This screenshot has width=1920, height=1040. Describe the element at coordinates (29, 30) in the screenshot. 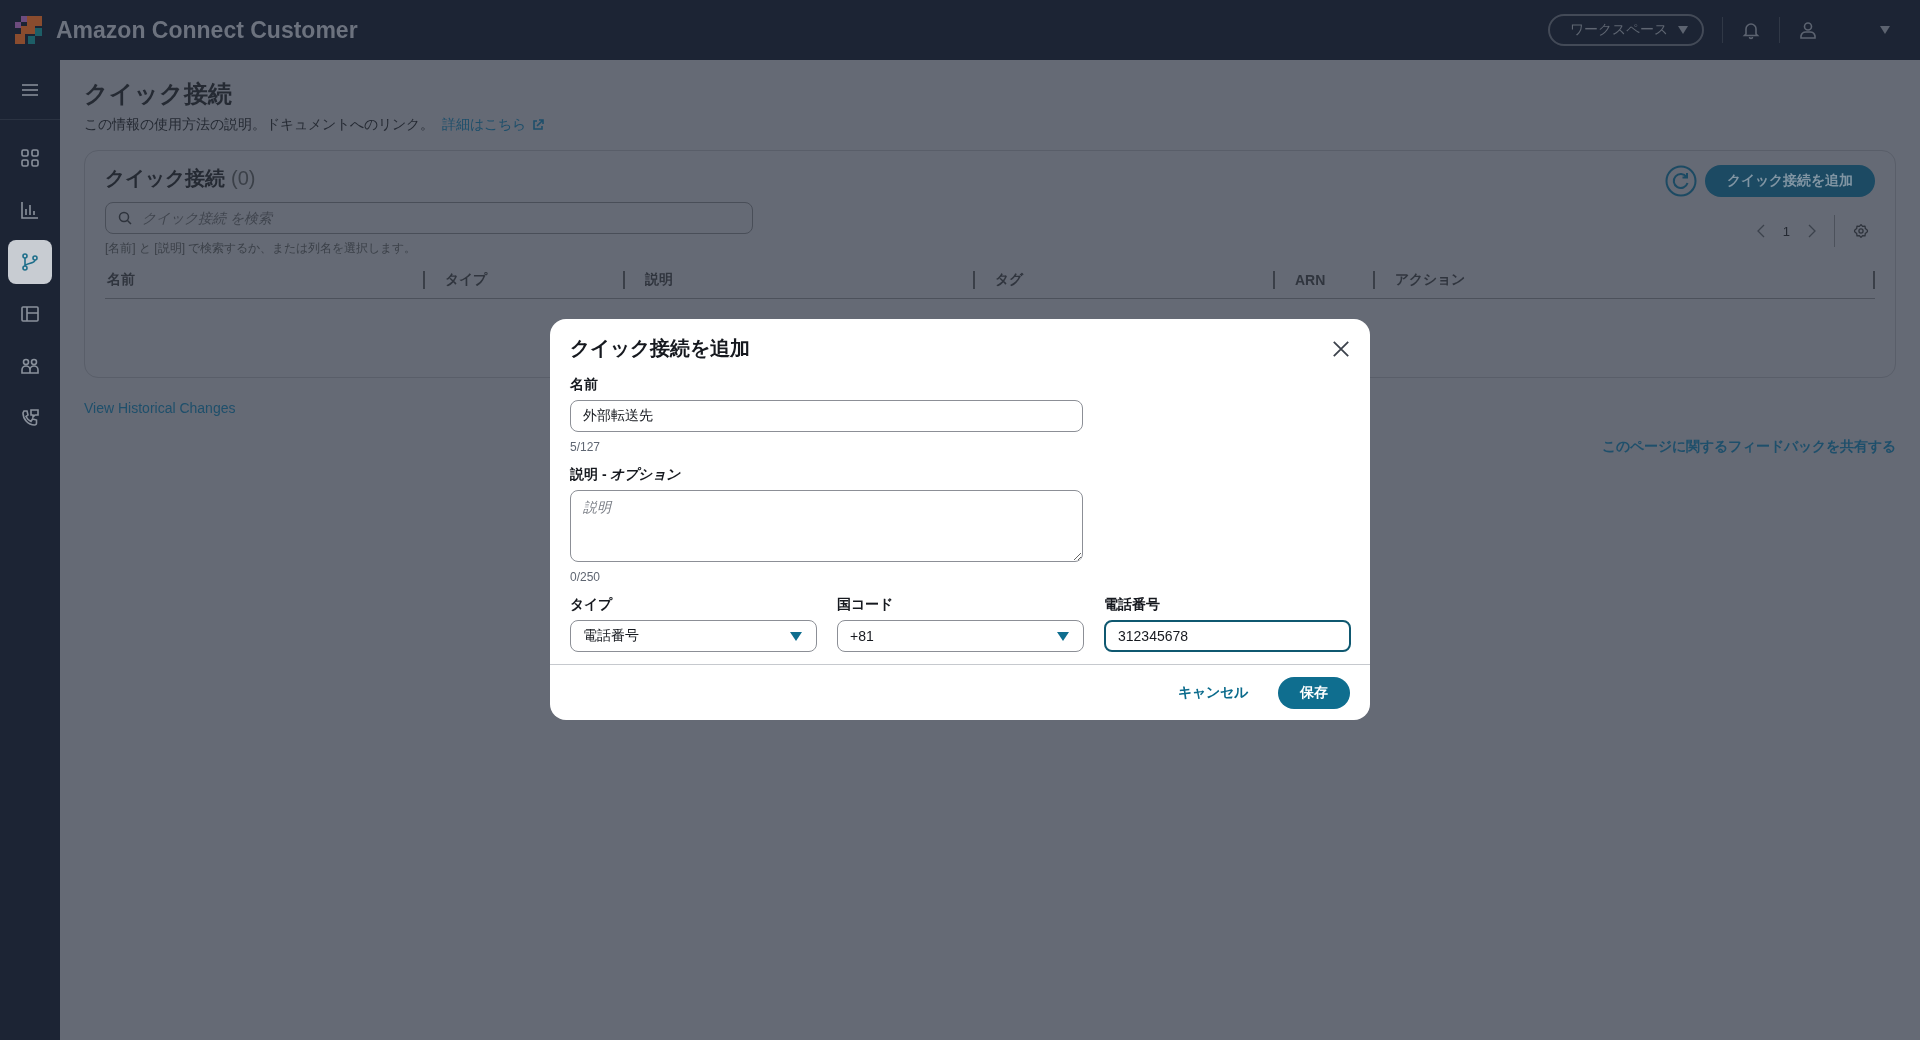

I see `logo-icon` at that location.